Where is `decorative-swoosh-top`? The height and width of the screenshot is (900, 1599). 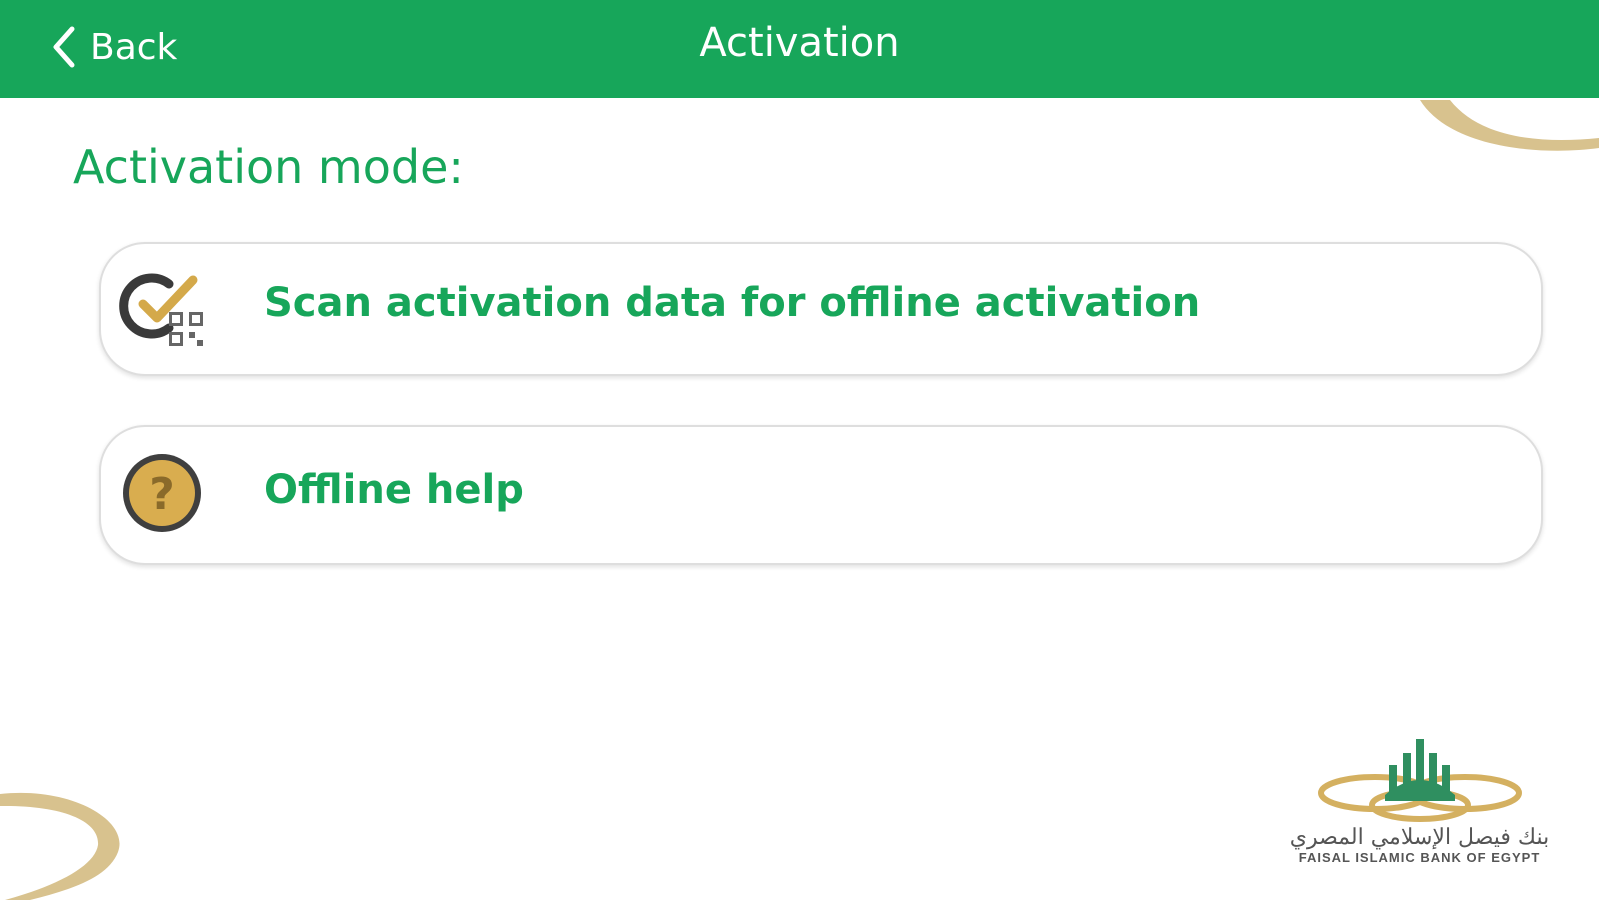 decorative-swoosh-top is located at coordinates (1509, 125).